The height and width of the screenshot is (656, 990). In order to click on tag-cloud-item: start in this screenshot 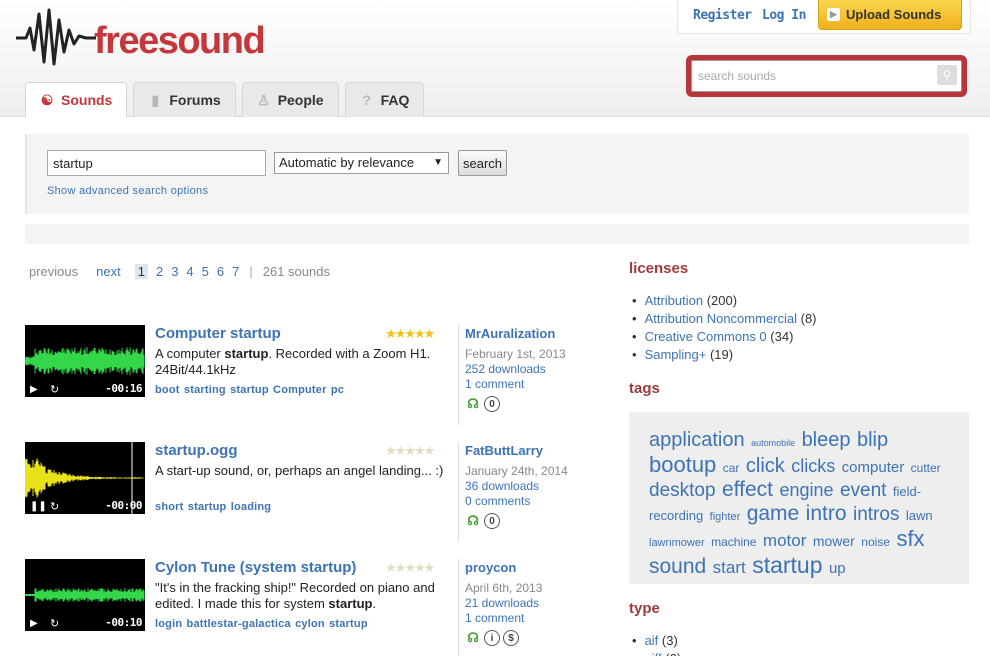, I will do `click(729, 567)`.